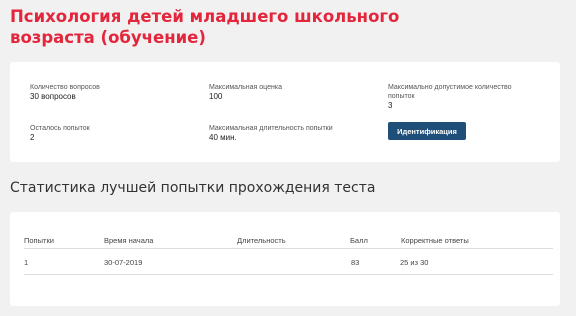 The image size is (576, 316). Describe the element at coordinates (288, 248) in the screenshot. I see `table-header-divider` at that location.